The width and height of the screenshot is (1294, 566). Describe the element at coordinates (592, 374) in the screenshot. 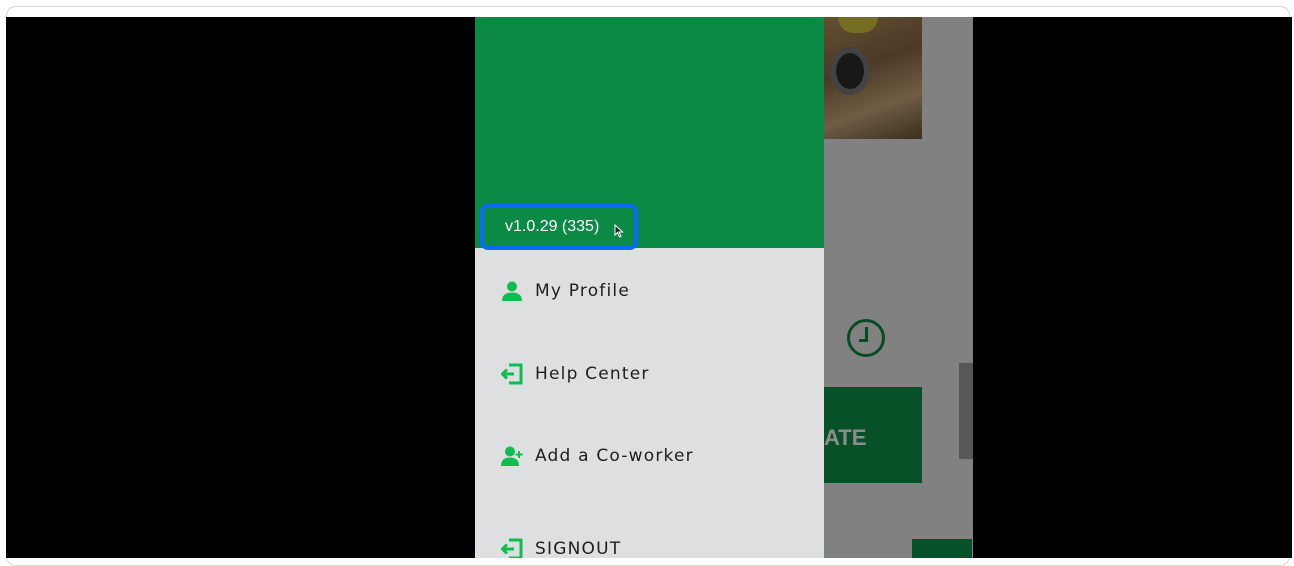

I see `menu-label: Help Center` at that location.